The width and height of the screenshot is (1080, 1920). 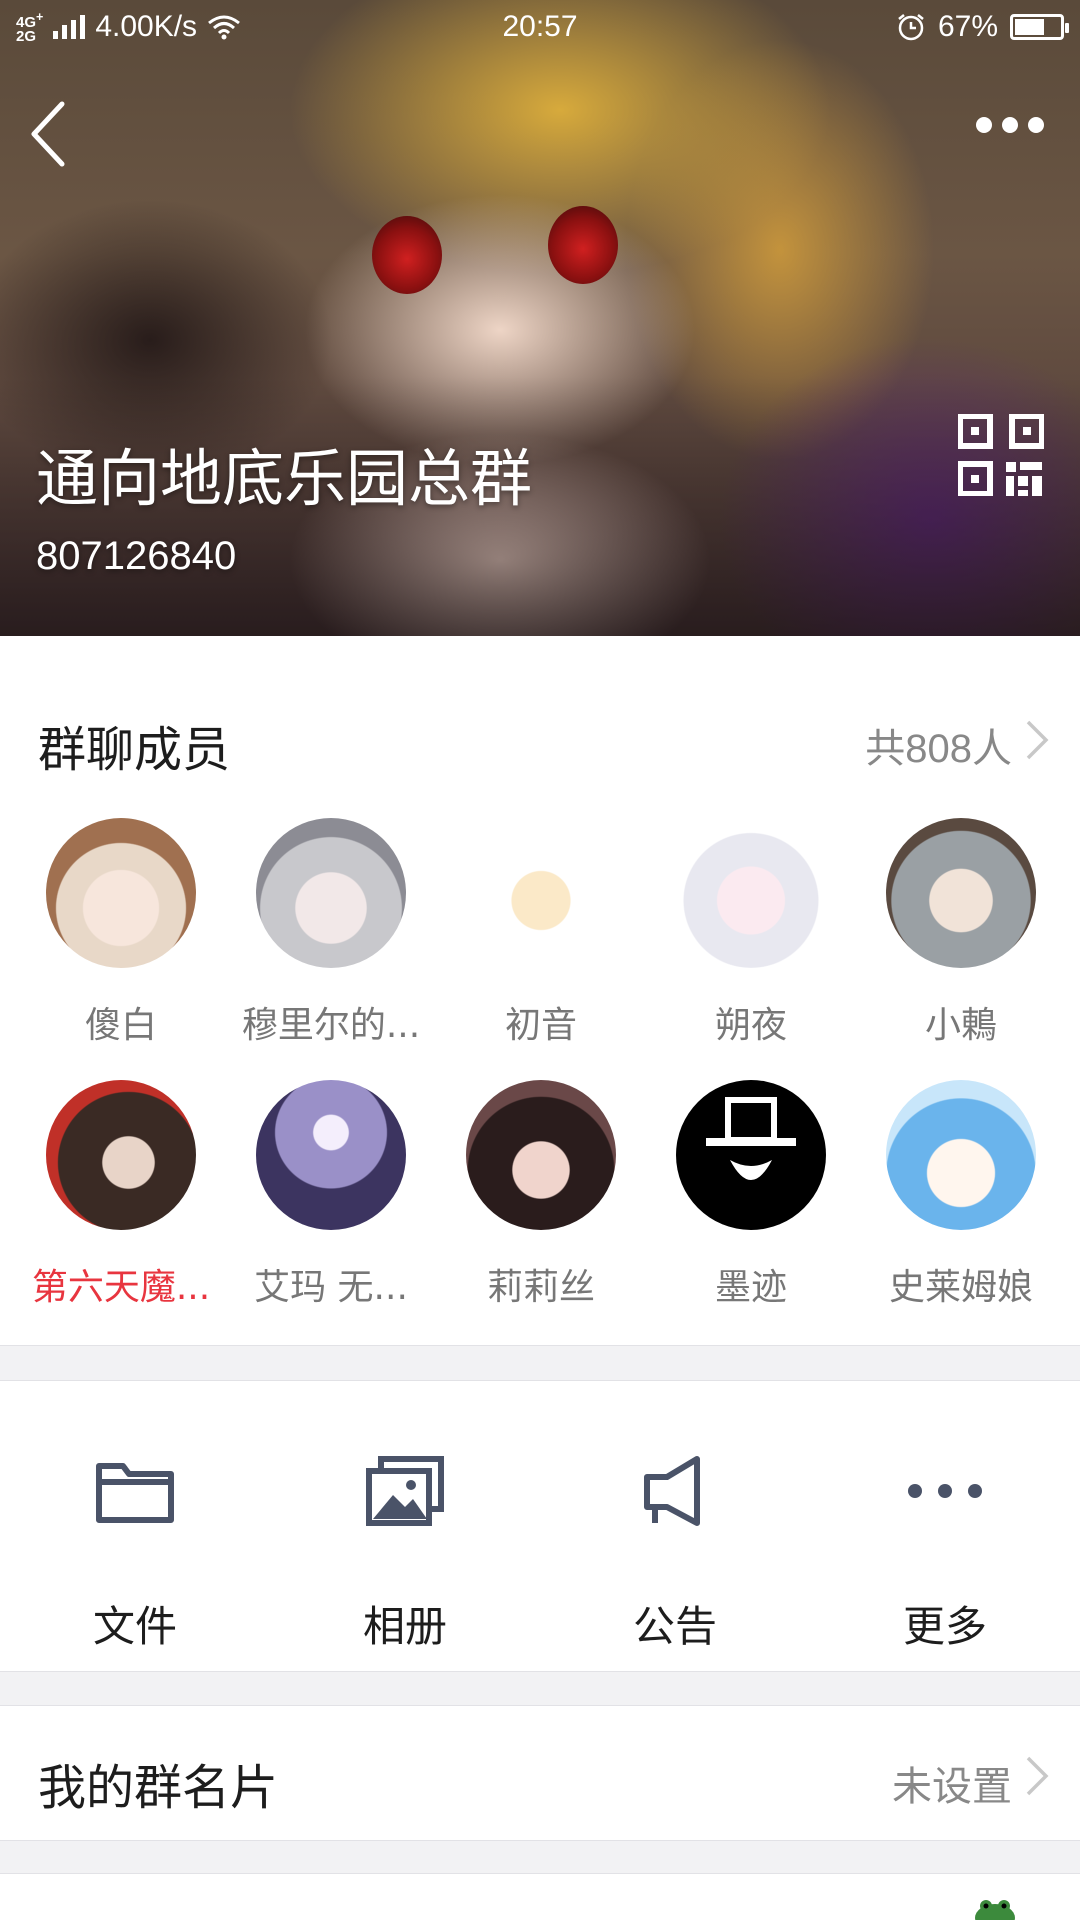 I want to click on member-item: 小鶇, so click(x=961, y=933).